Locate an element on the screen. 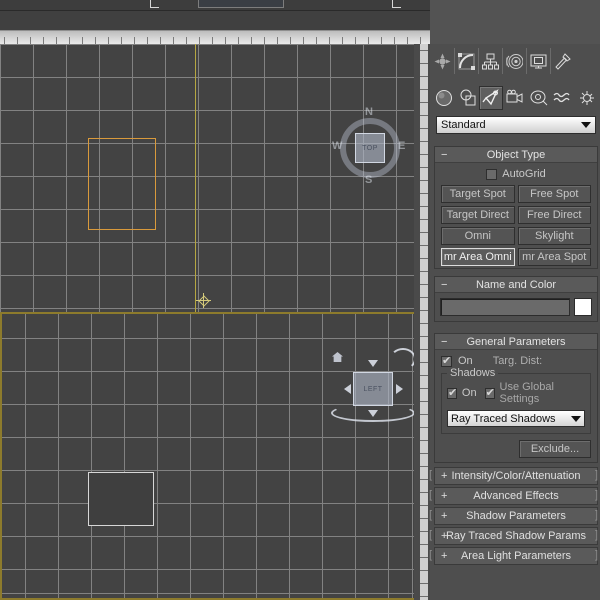 Image resolution: width=600 pixels, height=600 pixels. object-type-button: Target Spot is located at coordinates (478, 194).